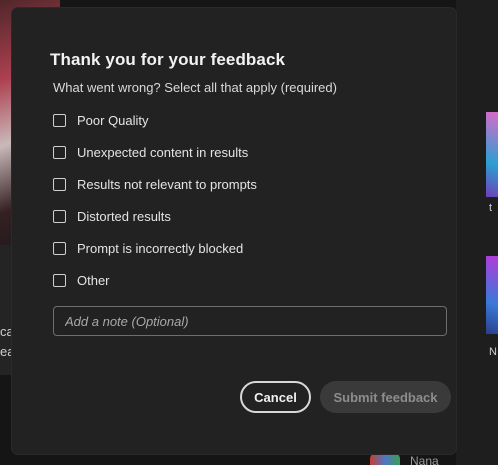  Describe the element at coordinates (250, 321) in the screenshot. I see `note-input` at that location.